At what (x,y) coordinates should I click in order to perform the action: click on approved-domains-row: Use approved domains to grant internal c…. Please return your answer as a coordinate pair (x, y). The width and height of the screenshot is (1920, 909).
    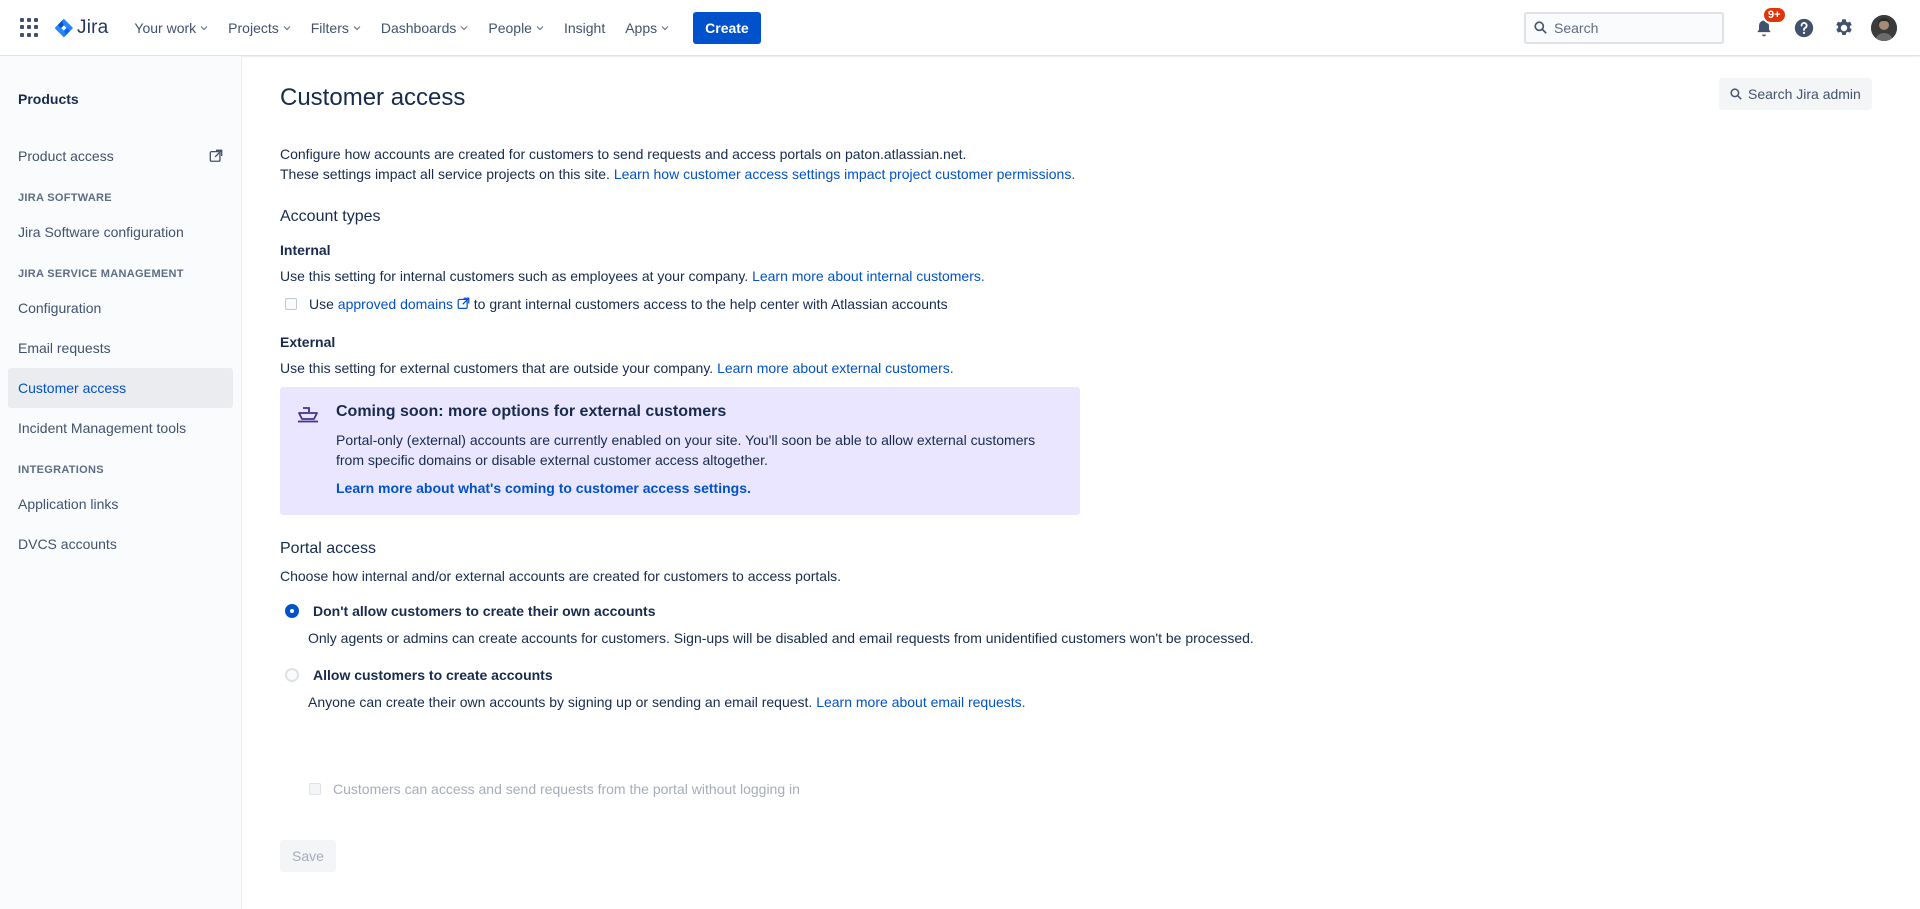
    Looking at the image, I should click on (616, 304).